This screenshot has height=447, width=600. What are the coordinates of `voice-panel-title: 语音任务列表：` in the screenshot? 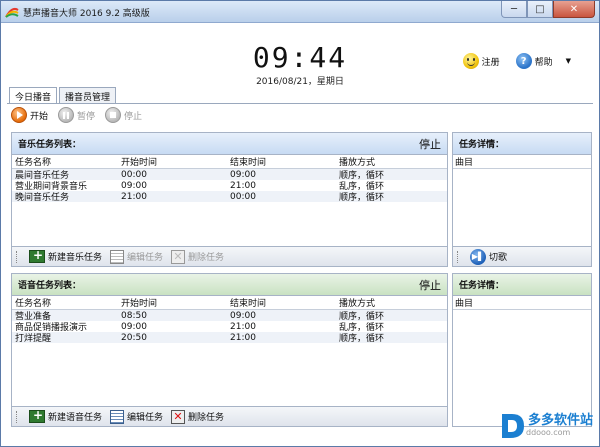 It's located at (50, 286).